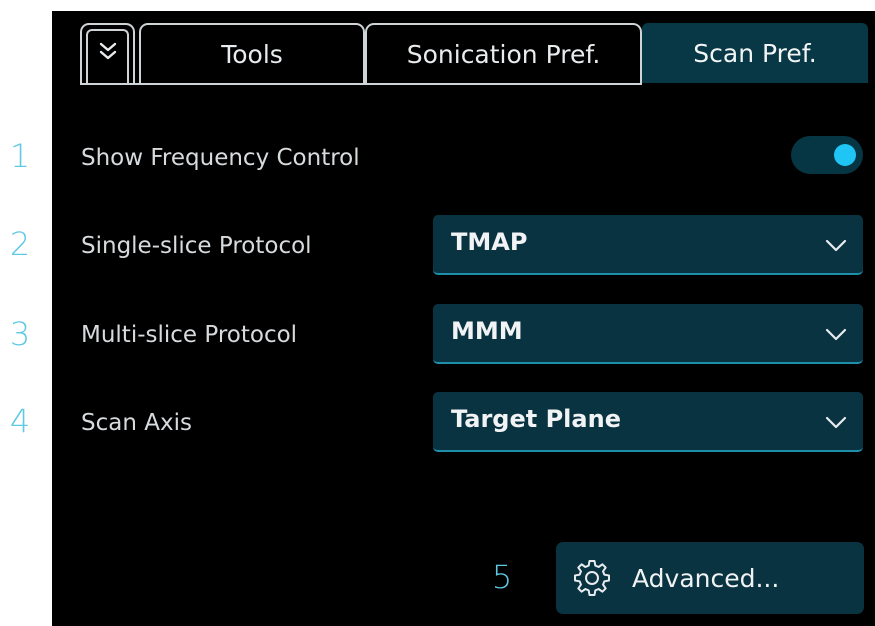  What do you see at coordinates (220, 158) in the screenshot?
I see `show-frequency-control-label: Show Frequency Control` at bounding box center [220, 158].